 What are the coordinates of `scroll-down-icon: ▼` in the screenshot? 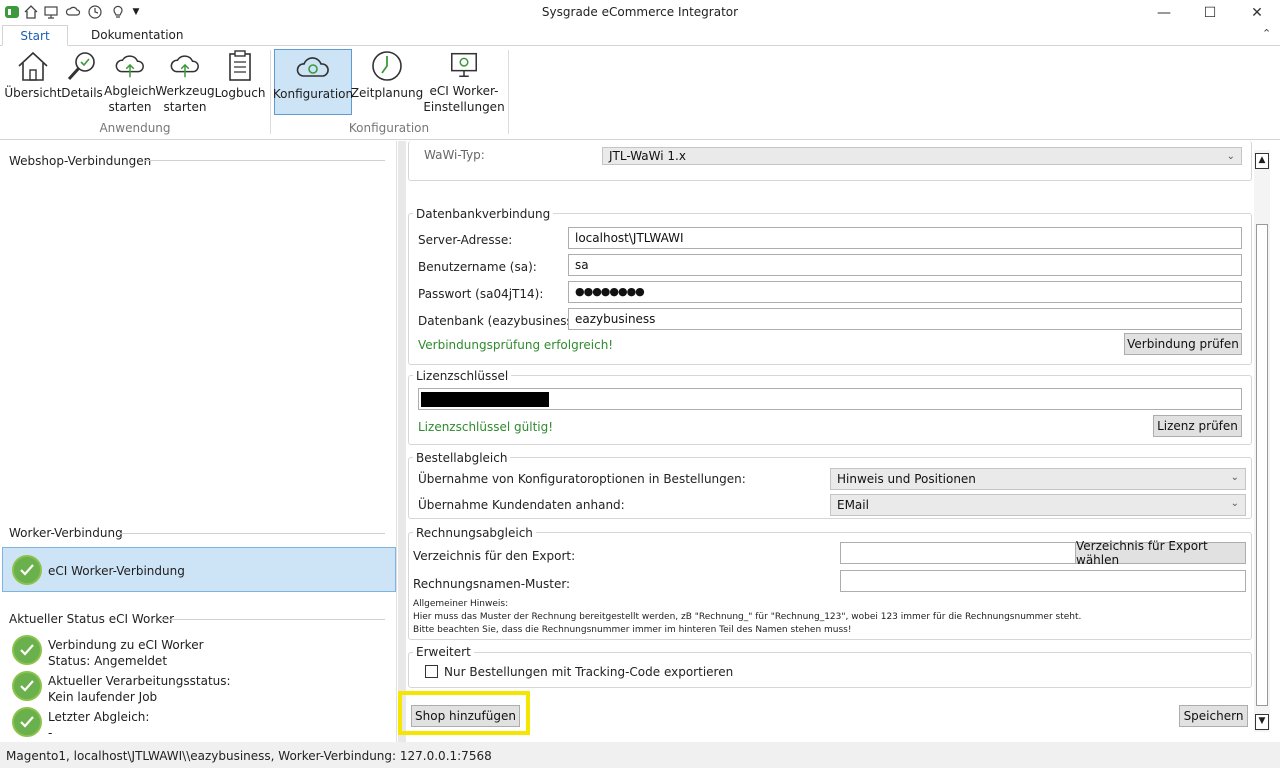 It's located at (1262, 722).